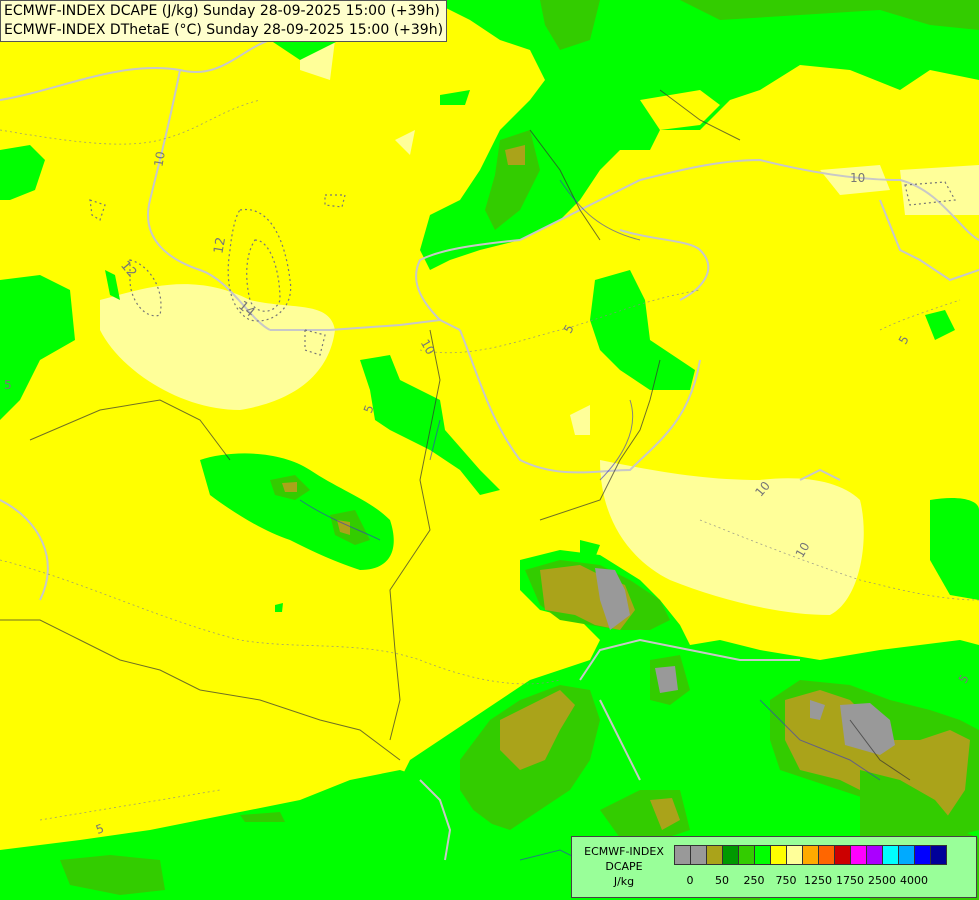  Describe the element at coordinates (624, 881) in the screenshot. I see `legend-title-unit: J/kg` at that location.